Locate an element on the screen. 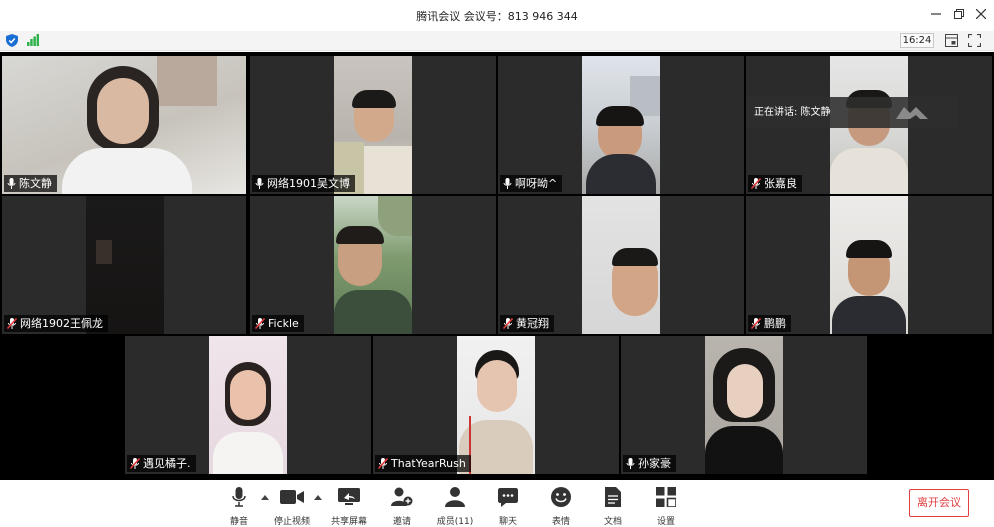 The width and height of the screenshot is (994, 527). participant-name-label: 啊呀呦^ is located at coordinates (531, 183).